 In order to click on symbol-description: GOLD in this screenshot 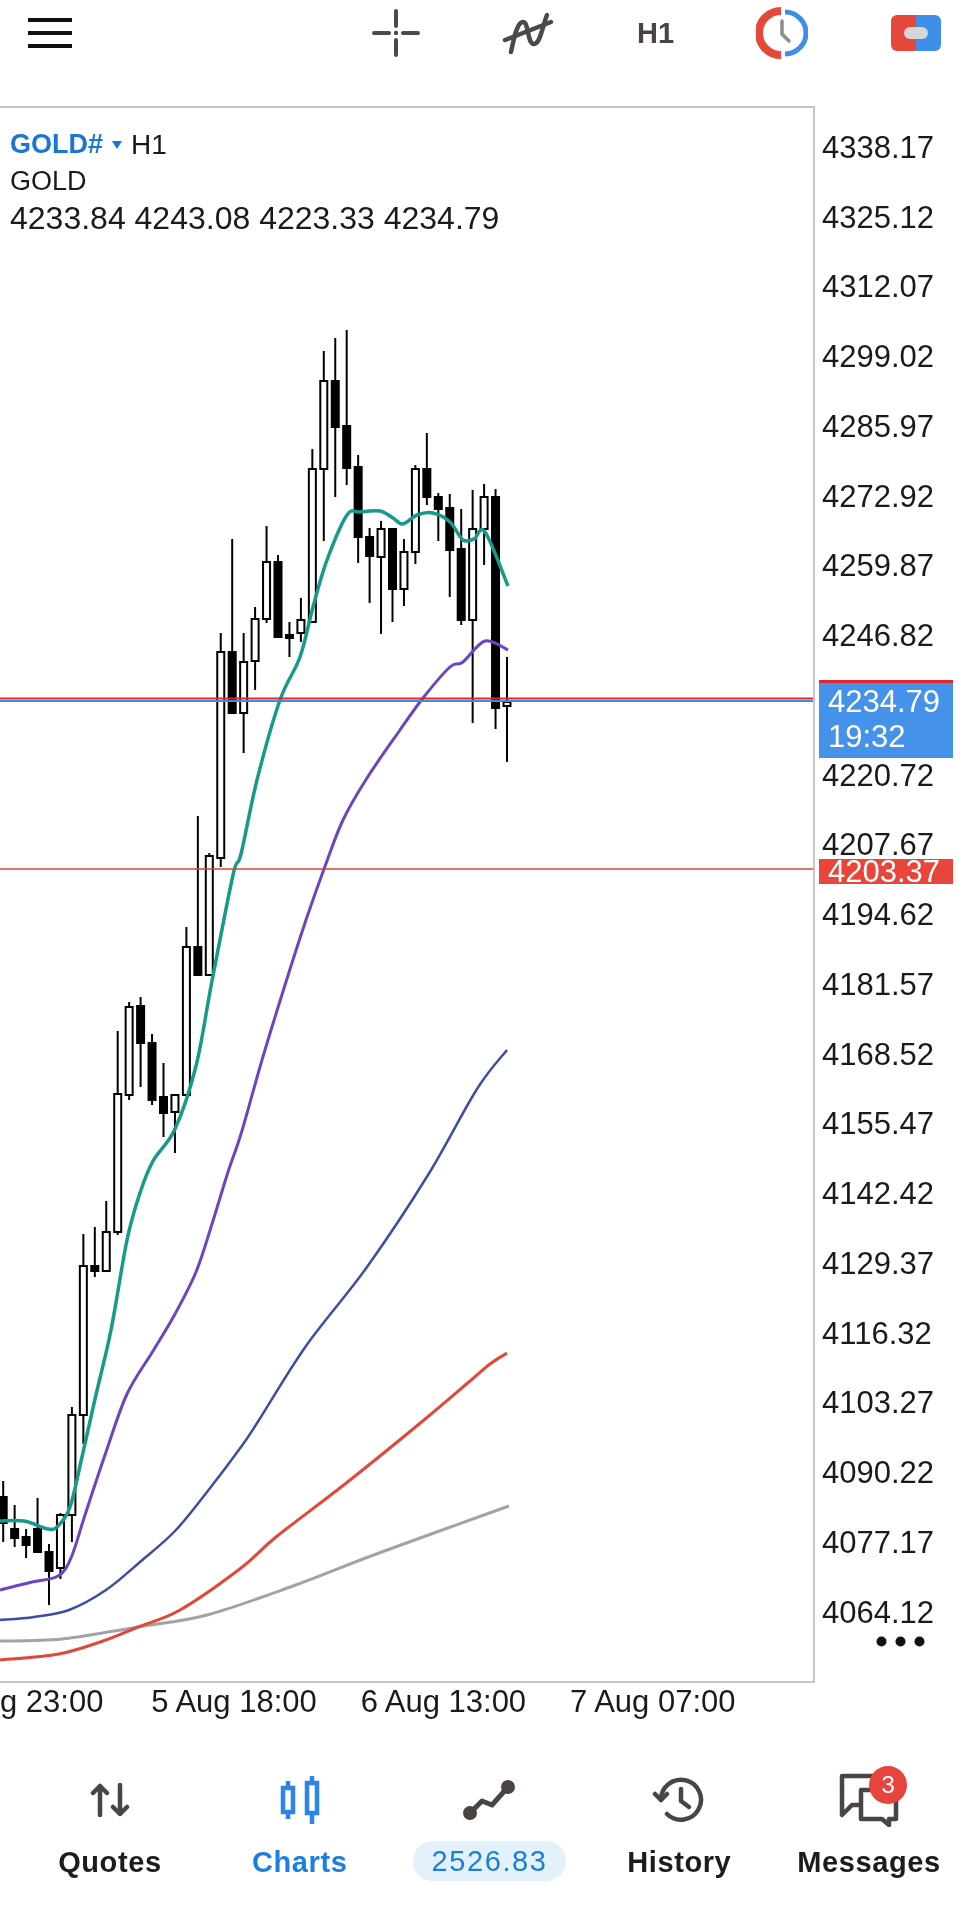, I will do `click(48, 181)`.